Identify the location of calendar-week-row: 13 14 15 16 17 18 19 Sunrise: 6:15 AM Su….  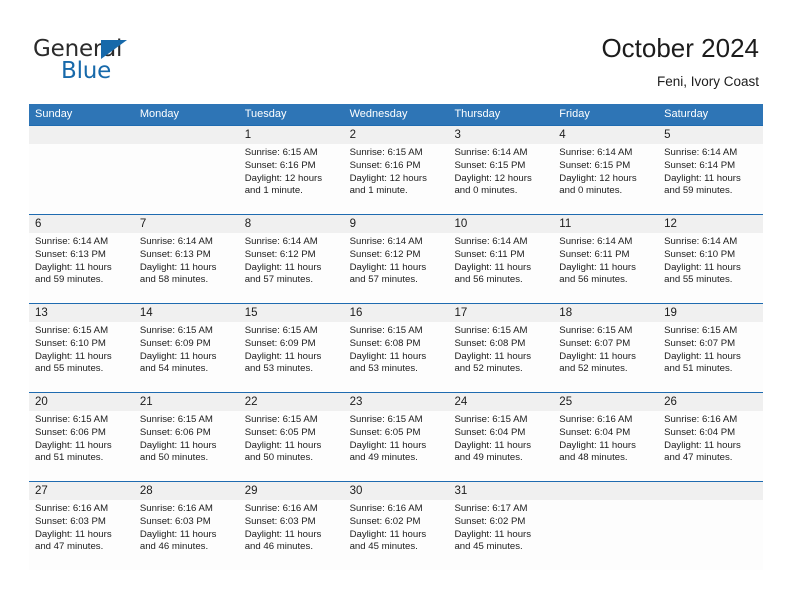
(396, 347).